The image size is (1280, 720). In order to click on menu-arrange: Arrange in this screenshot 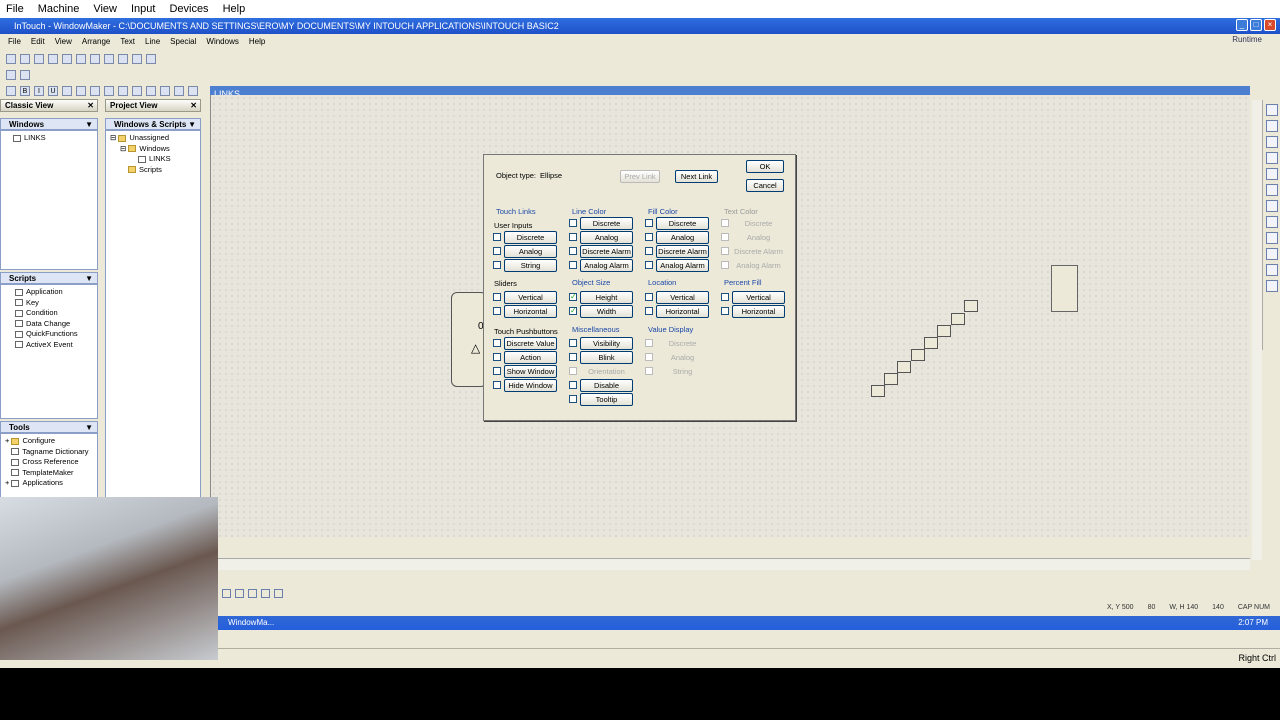, I will do `click(96, 41)`.